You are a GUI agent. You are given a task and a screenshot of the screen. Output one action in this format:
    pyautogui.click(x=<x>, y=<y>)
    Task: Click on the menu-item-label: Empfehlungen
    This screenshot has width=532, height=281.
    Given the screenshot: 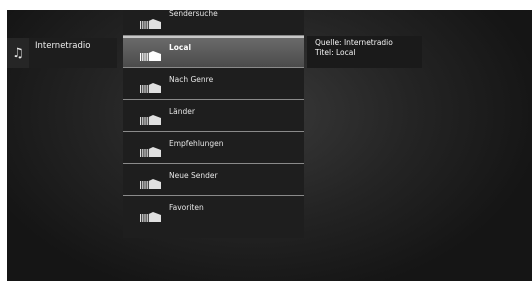 What is the action you would take?
    pyautogui.click(x=196, y=143)
    